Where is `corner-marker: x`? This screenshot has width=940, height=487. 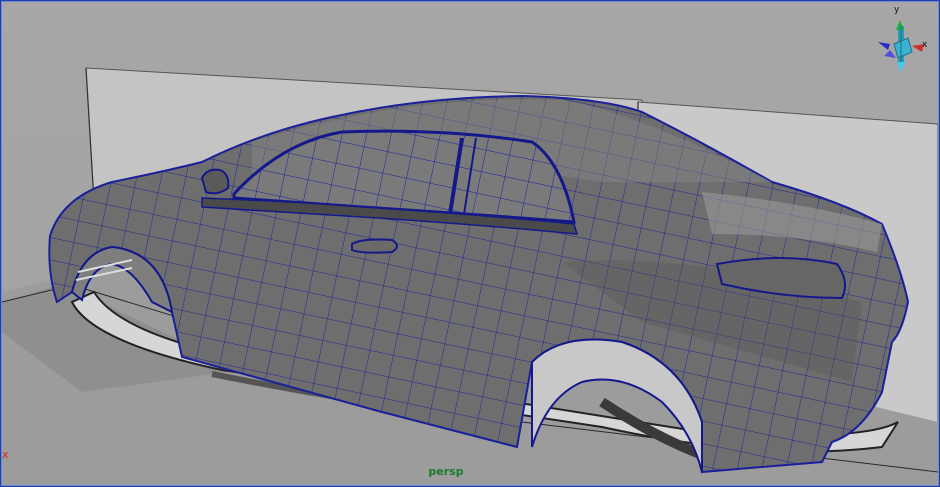
corner-marker: x is located at coordinates (5, 454).